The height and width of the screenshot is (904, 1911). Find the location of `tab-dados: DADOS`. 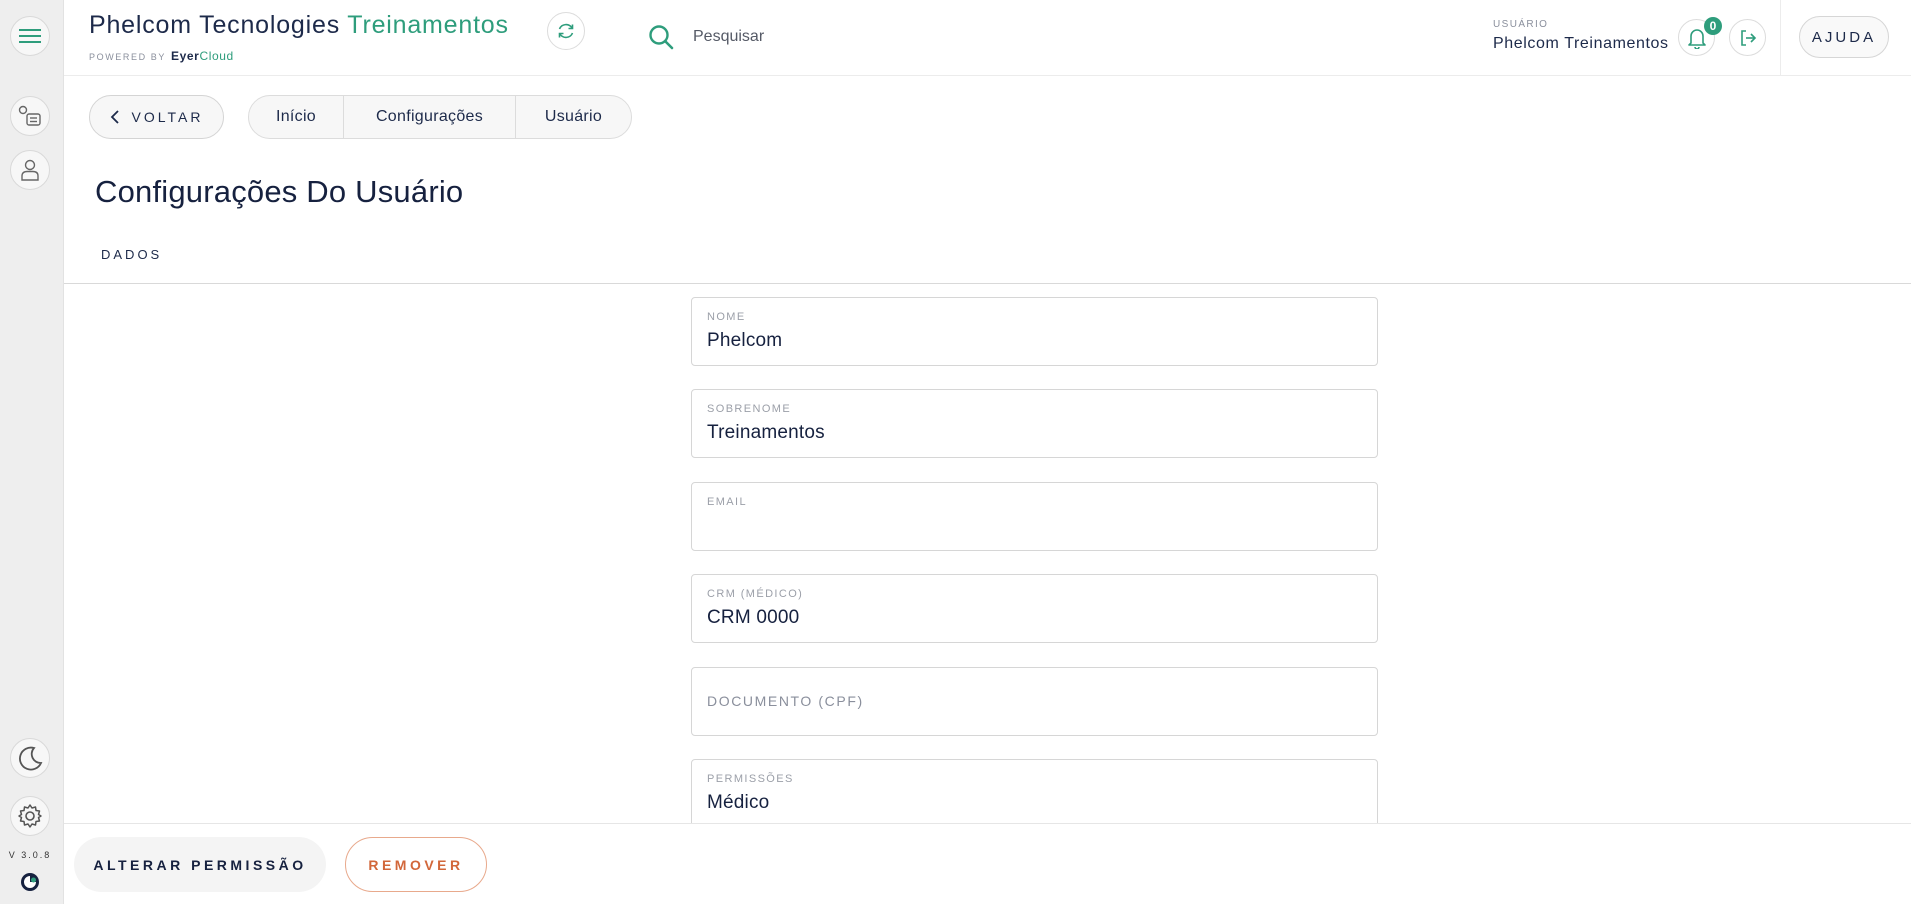

tab-dados: DADOS is located at coordinates (131, 254).